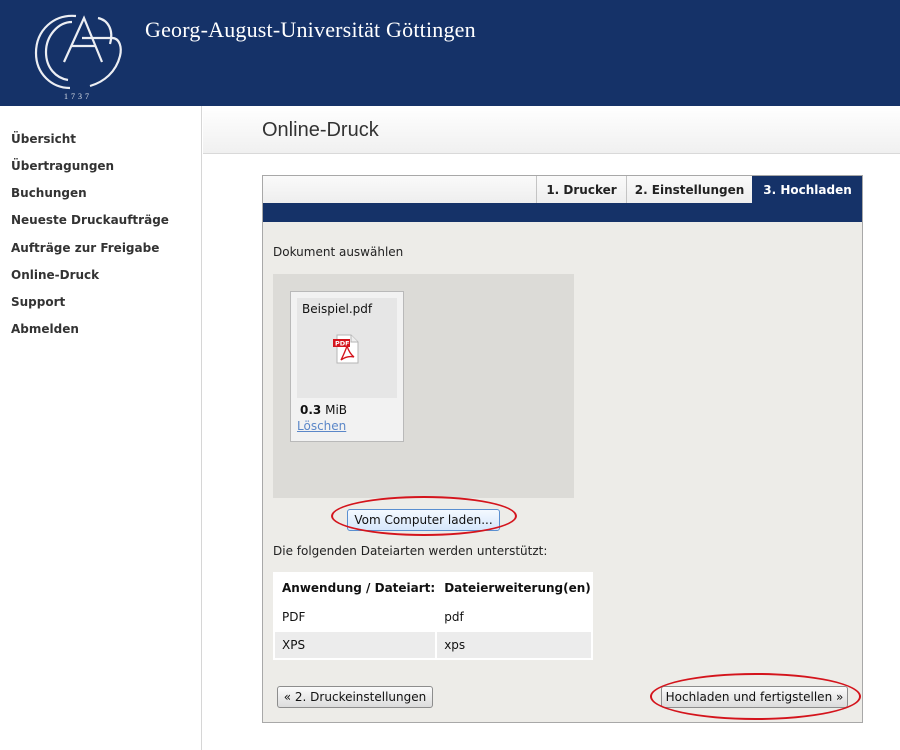 The width and height of the screenshot is (900, 750). Describe the element at coordinates (324, 410) in the screenshot. I see `file-size: 0.3 MiB` at that location.